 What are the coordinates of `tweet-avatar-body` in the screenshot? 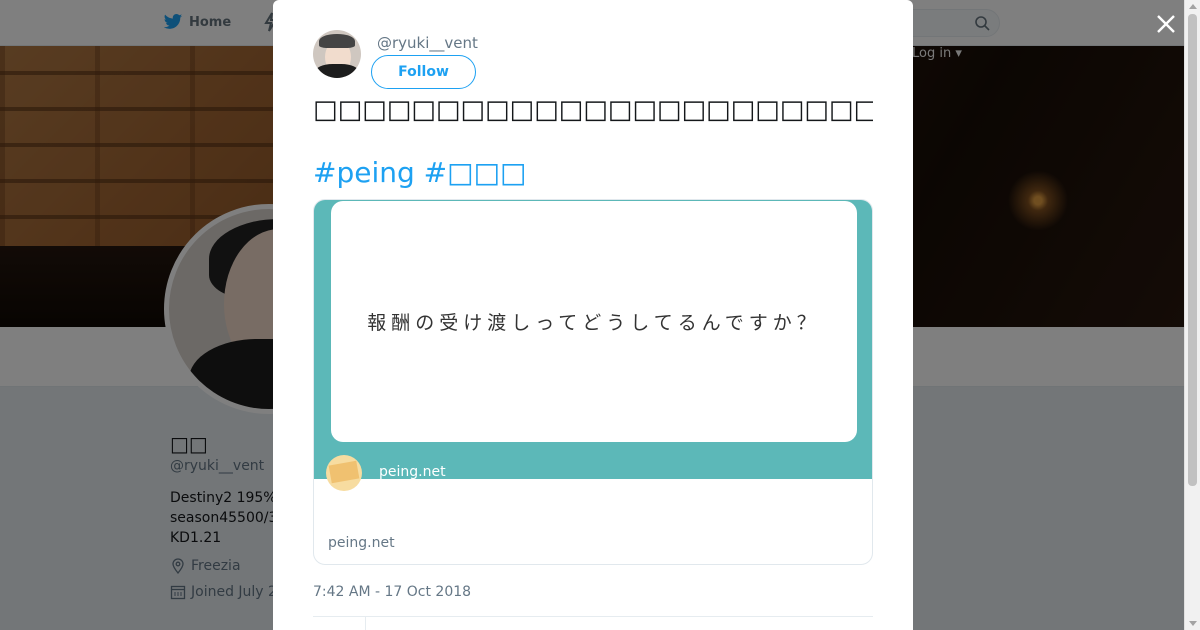 It's located at (337, 71).